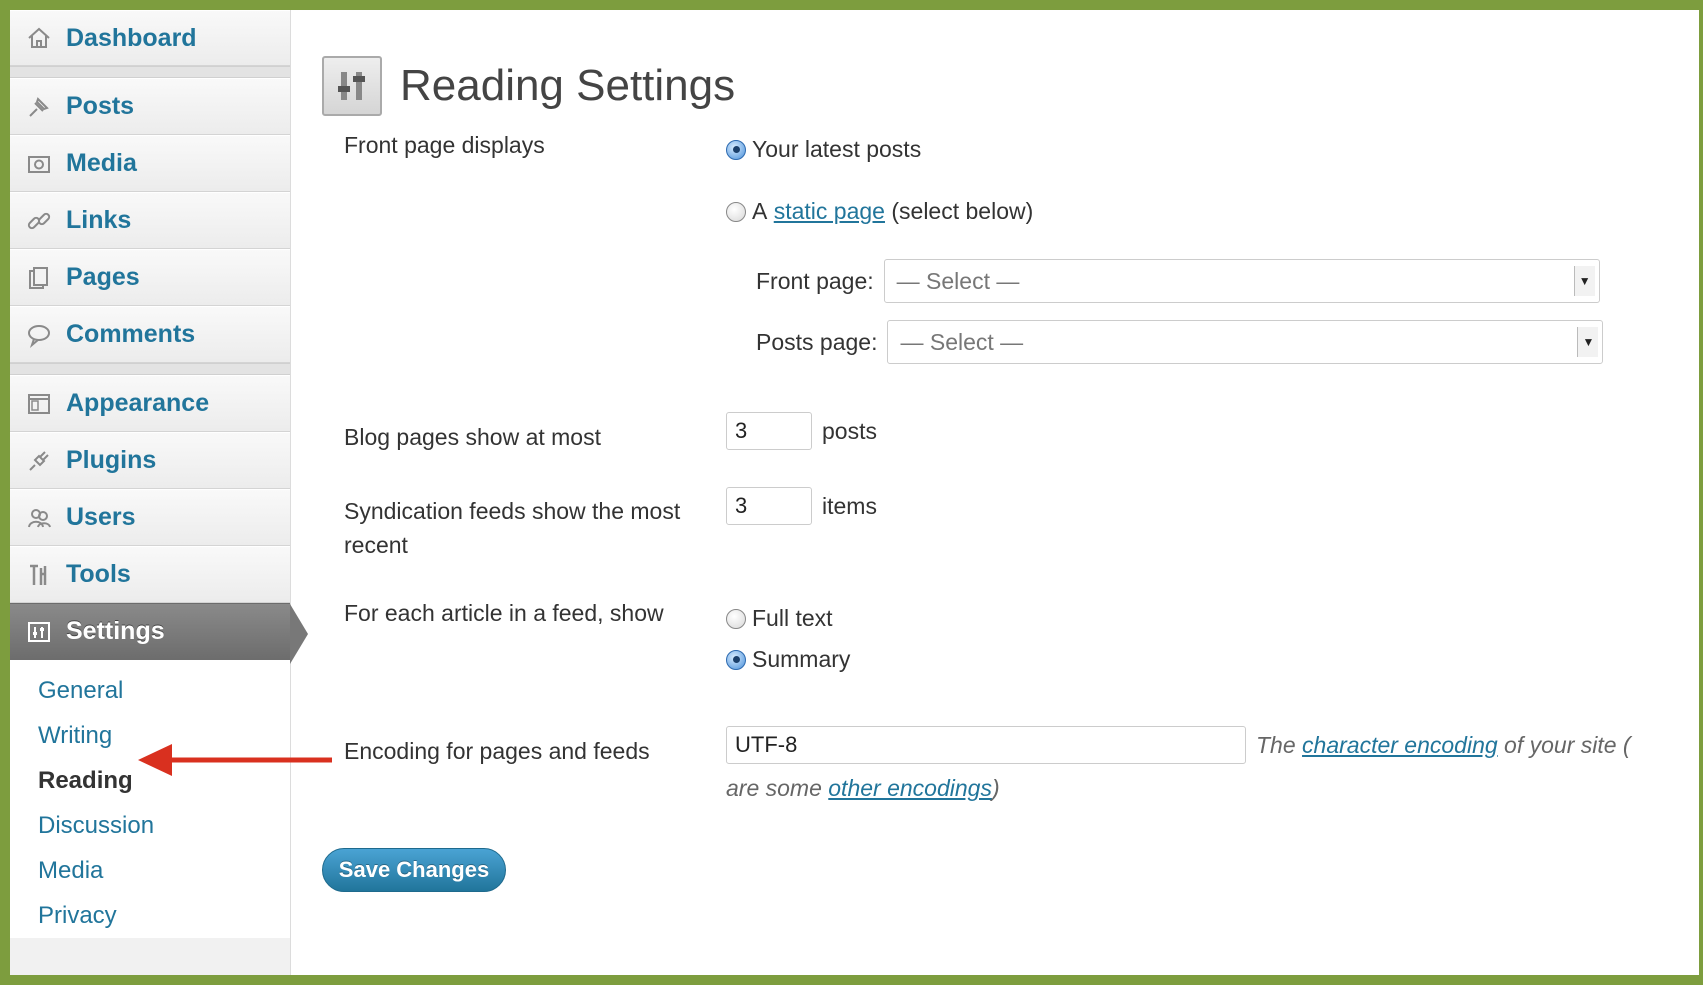 This screenshot has height=985, width=1703. What do you see at coordinates (138, 403) in the screenshot?
I see `sidebar-item-label: Appearance` at bounding box center [138, 403].